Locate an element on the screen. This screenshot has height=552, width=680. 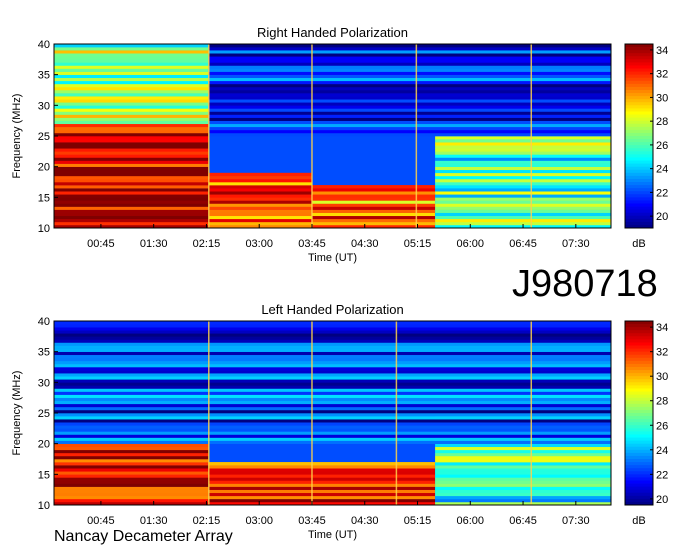
x-tick-label: 03:00 is located at coordinates (259, 521).